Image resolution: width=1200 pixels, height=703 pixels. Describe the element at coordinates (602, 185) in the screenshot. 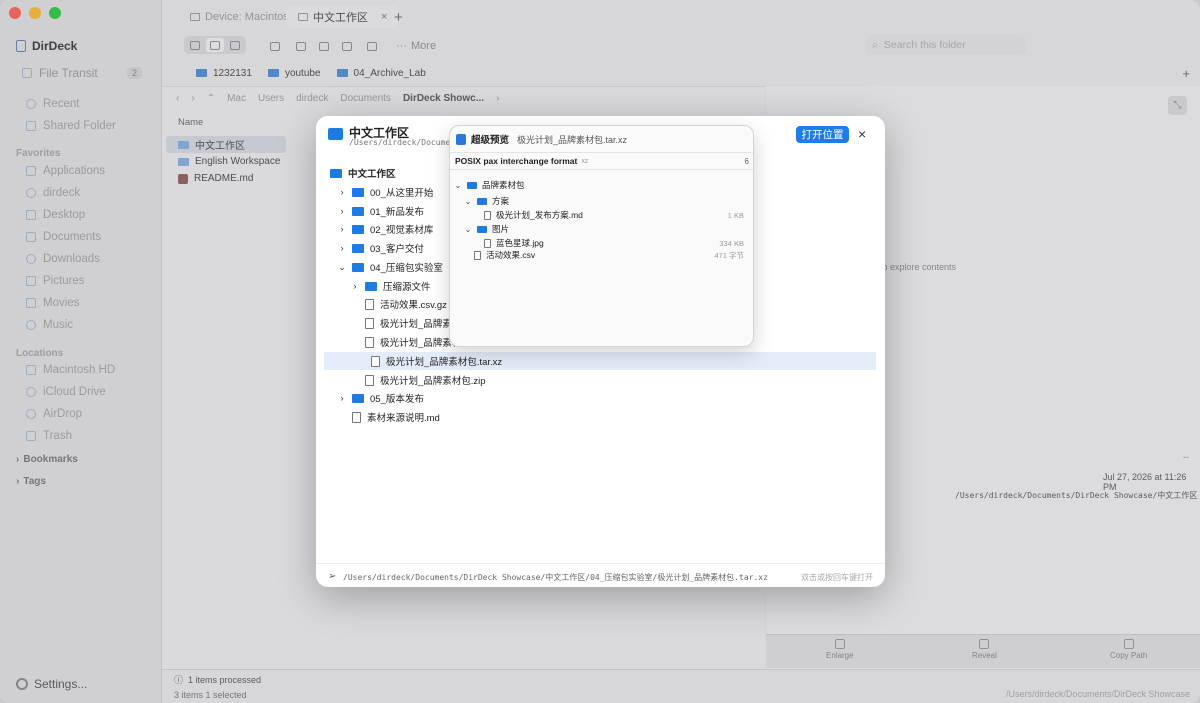

I see `archive-entry: ⌄ 品牌素材包` at that location.